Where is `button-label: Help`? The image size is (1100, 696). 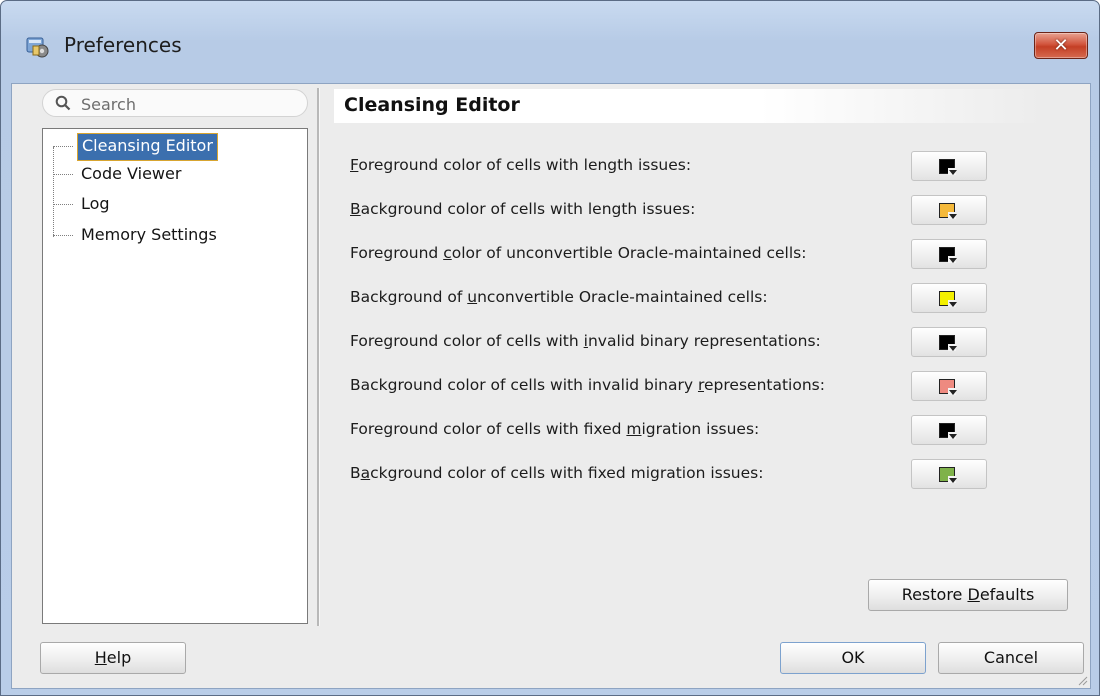
button-label: Help is located at coordinates (113, 658).